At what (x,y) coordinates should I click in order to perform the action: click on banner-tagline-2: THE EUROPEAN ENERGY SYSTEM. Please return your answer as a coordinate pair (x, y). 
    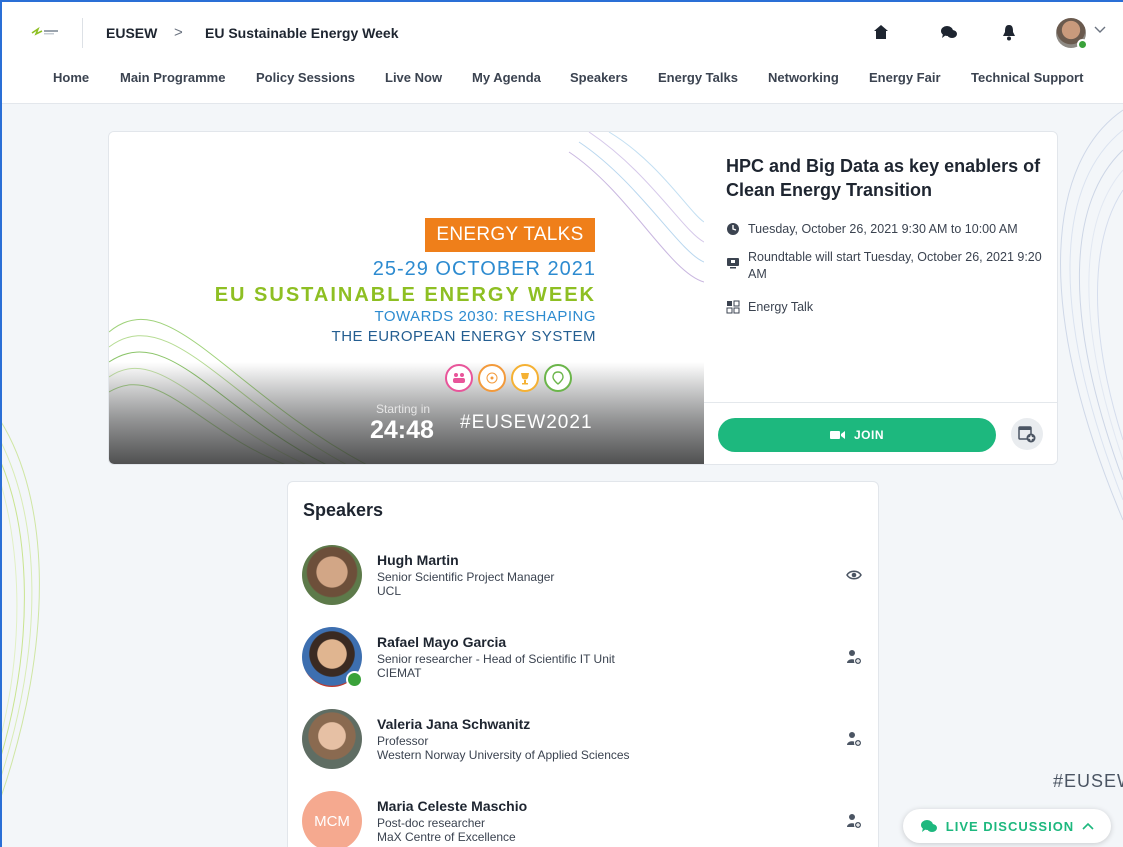
    Looking at the image, I should click on (463, 336).